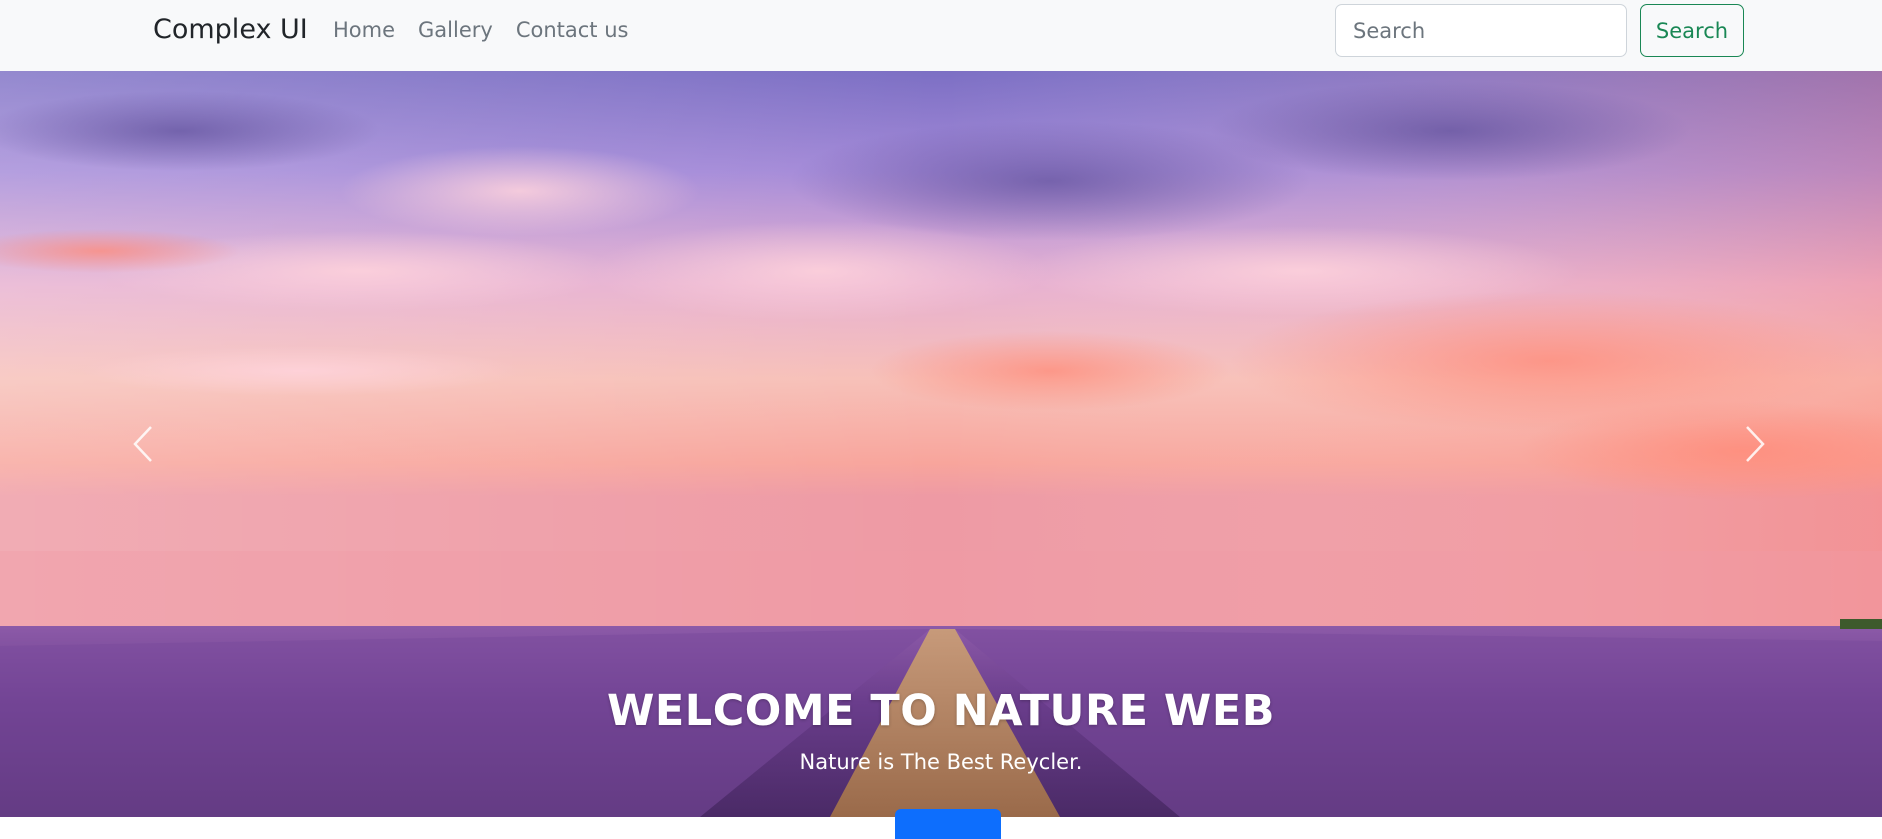 The width and height of the screenshot is (1882, 839). What do you see at coordinates (1481, 30) in the screenshot?
I see `search-input` at bounding box center [1481, 30].